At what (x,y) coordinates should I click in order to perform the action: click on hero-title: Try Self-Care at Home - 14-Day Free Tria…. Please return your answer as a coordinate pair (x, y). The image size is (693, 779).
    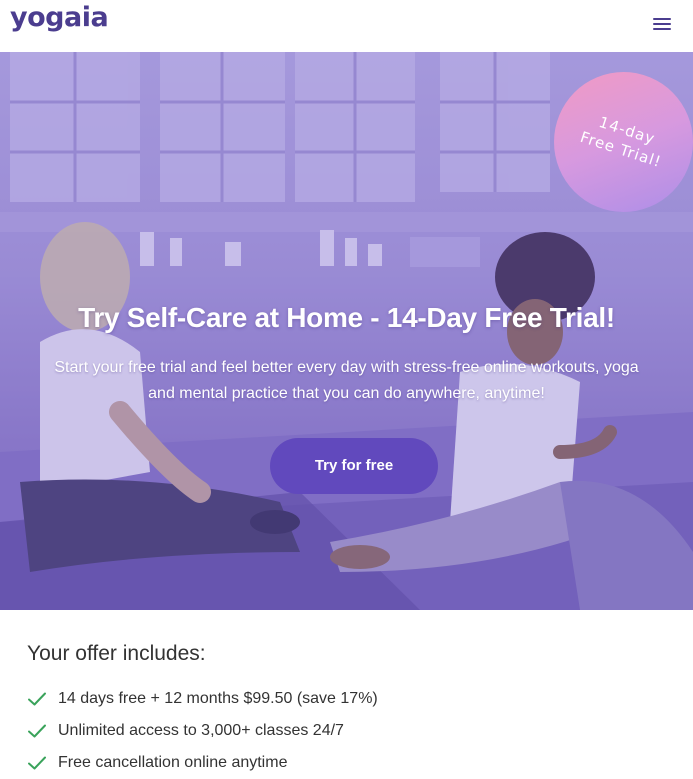
    Looking at the image, I should click on (346, 317).